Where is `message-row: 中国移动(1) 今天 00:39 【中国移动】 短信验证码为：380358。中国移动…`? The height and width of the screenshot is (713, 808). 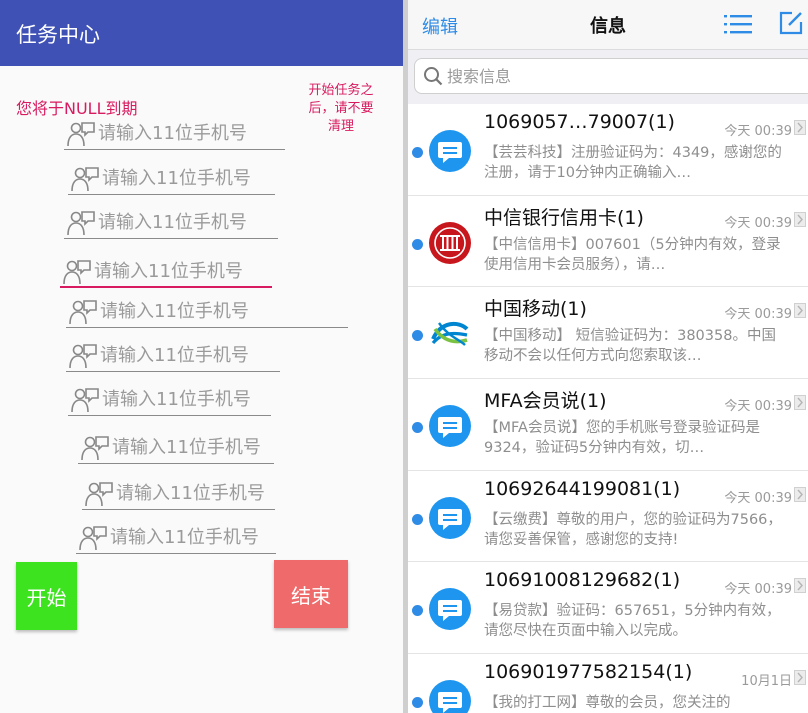
message-row: 中国移动(1) 今天 00:39 【中国移动】 短信验证码为：380358。中国移动… is located at coordinates (608, 333).